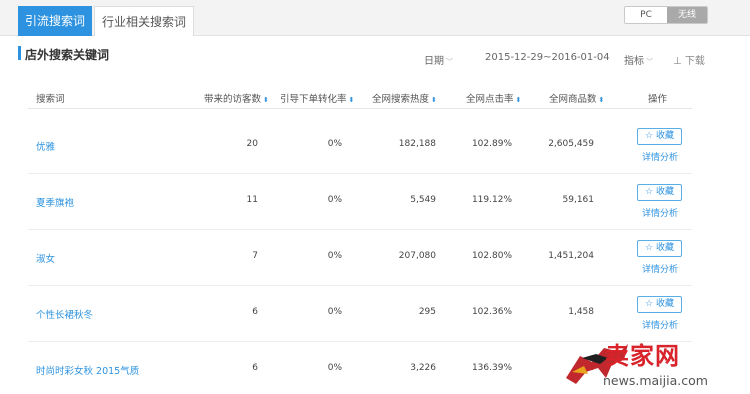 Image resolution: width=750 pixels, height=394 pixels. What do you see at coordinates (655, 380) in the screenshot?
I see `watermark-url: news.maijia.com` at bounding box center [655, 380].